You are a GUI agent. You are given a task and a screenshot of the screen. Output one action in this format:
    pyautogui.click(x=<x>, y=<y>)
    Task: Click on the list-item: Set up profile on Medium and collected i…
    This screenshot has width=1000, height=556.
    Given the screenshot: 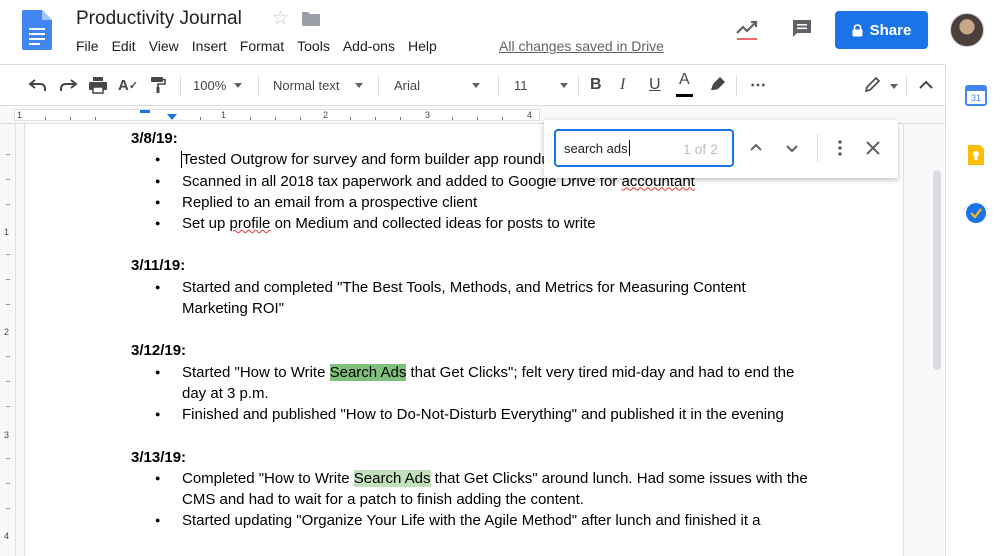 What is the action you would take?
    pyautogui.click(x=471, y=224)
    